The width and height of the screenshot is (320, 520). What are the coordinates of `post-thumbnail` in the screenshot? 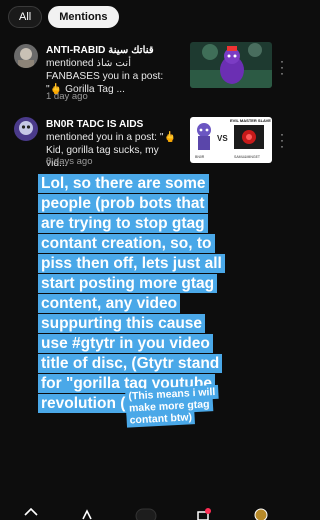 It's located at (231, 65).